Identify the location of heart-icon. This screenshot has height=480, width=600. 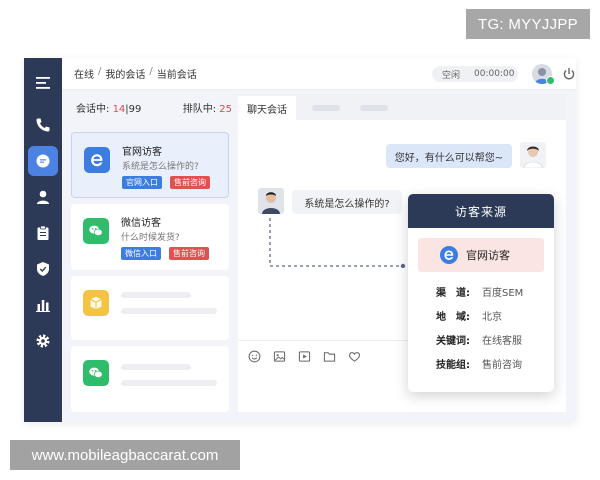
(354, 356).